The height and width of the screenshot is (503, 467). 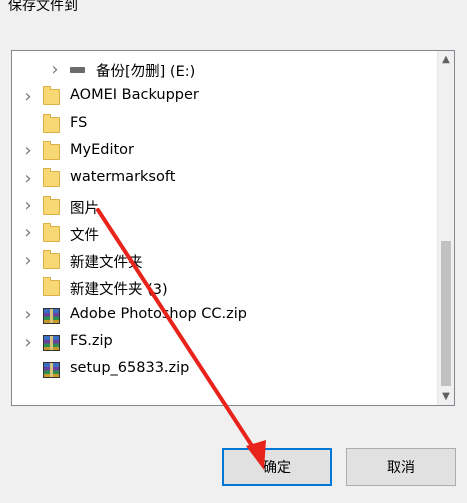 I want to click on cancel-button: 取消, so click(x=401, y=467).